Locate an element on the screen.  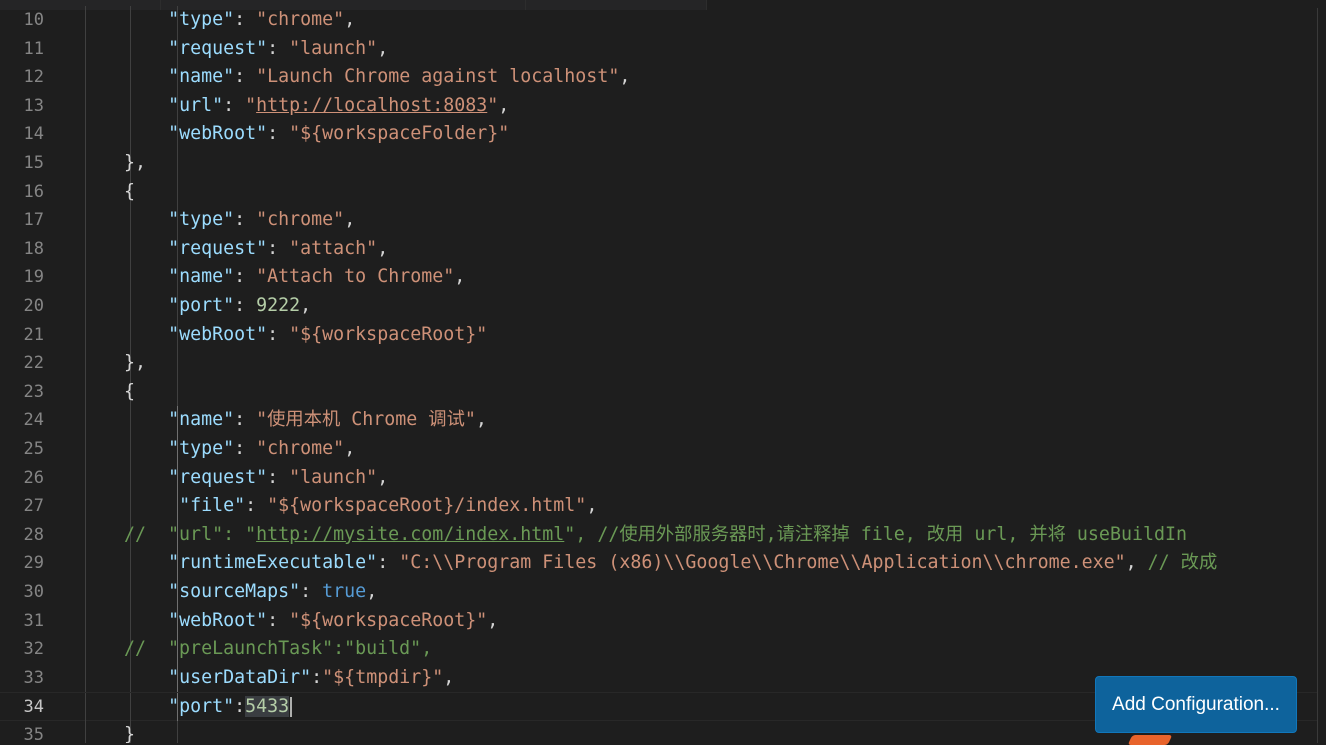
code-token: "chrome" is located at coordinates (300, 448).